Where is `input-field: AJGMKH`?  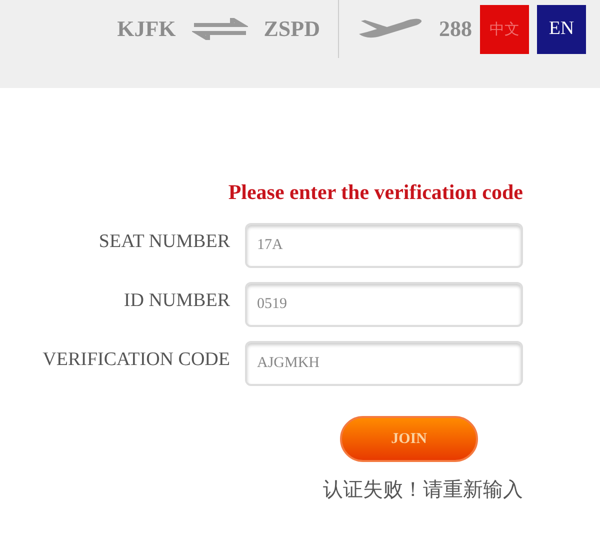 input-field: AJGMKH is located at coordinates (384, 363).